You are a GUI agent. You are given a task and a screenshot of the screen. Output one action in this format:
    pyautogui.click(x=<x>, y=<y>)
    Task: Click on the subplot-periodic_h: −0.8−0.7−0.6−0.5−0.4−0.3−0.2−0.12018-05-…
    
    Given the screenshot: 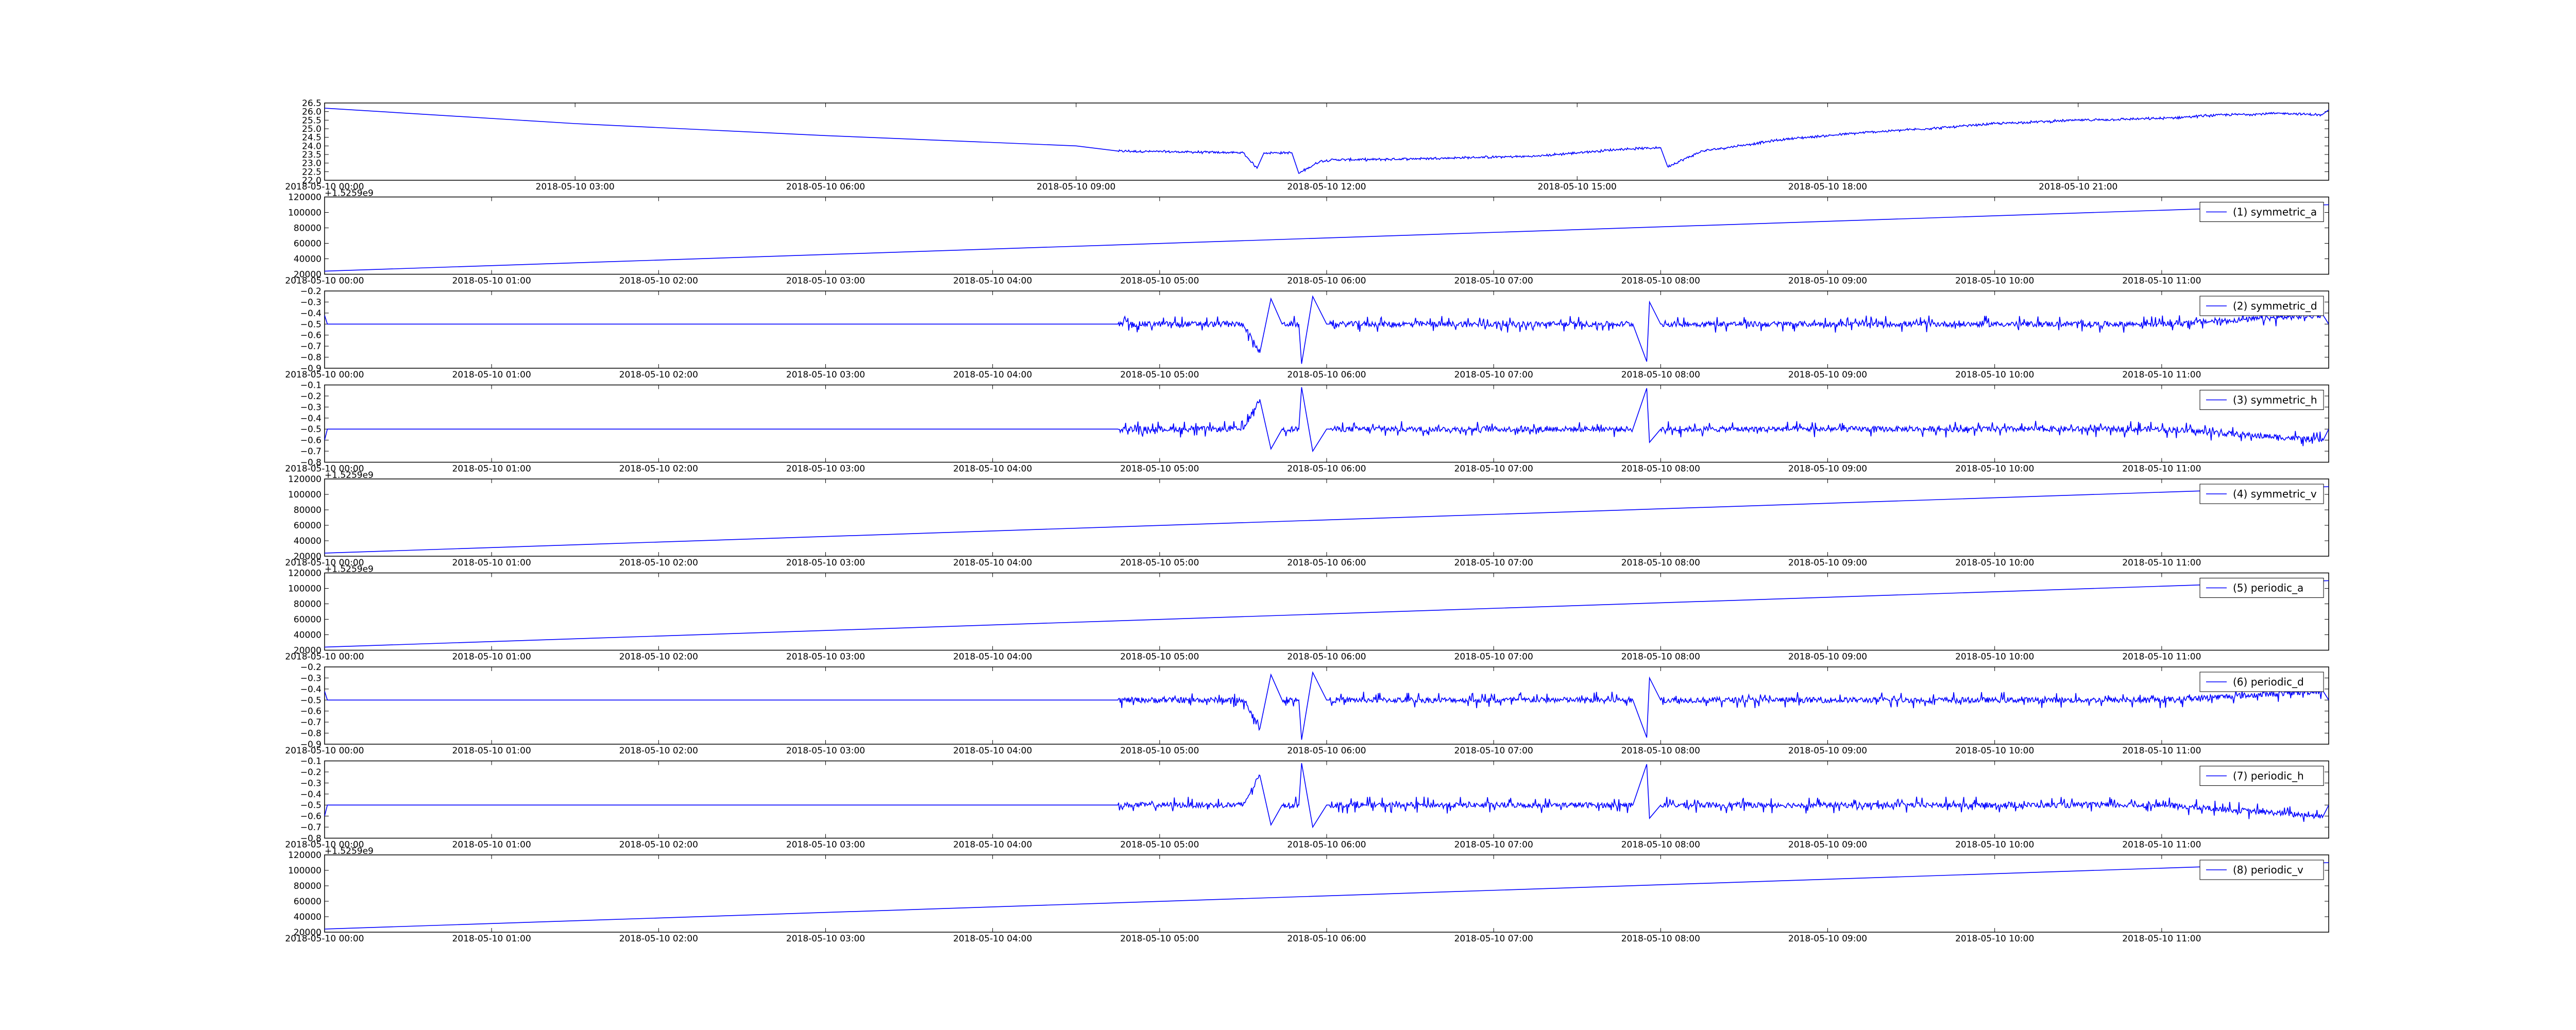 What is the action you would take?
    pyautogui.click(x=1307, y=804)
    